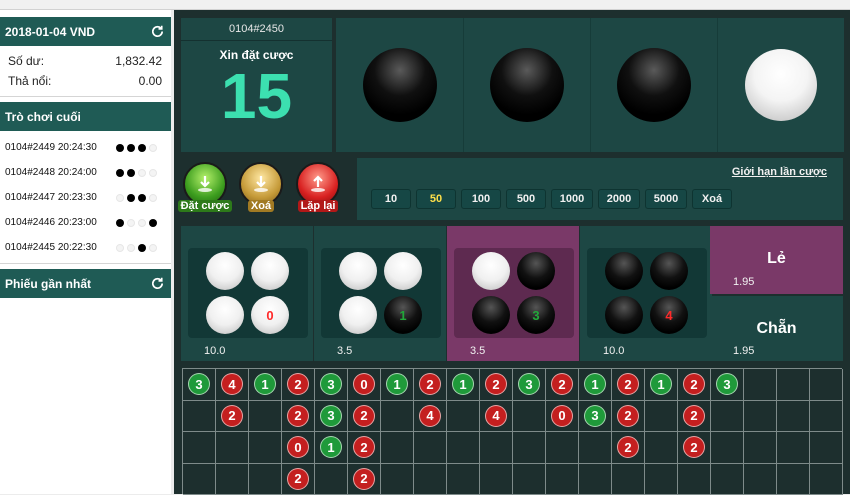  Describe the element at coordinates (402, 315) in the screenshot. I see `bet-count: 1` at that location.